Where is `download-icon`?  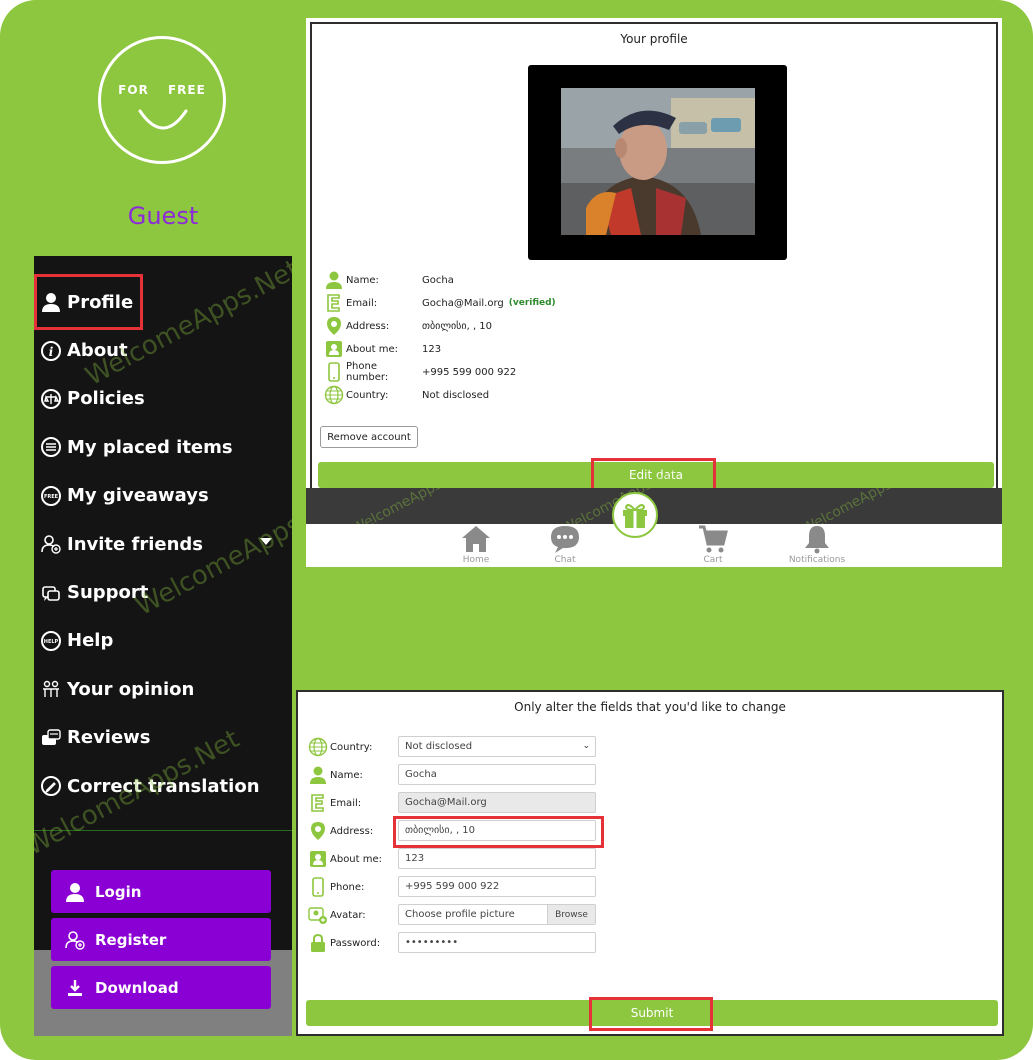
download-icon is located at coordinates (75, 988).